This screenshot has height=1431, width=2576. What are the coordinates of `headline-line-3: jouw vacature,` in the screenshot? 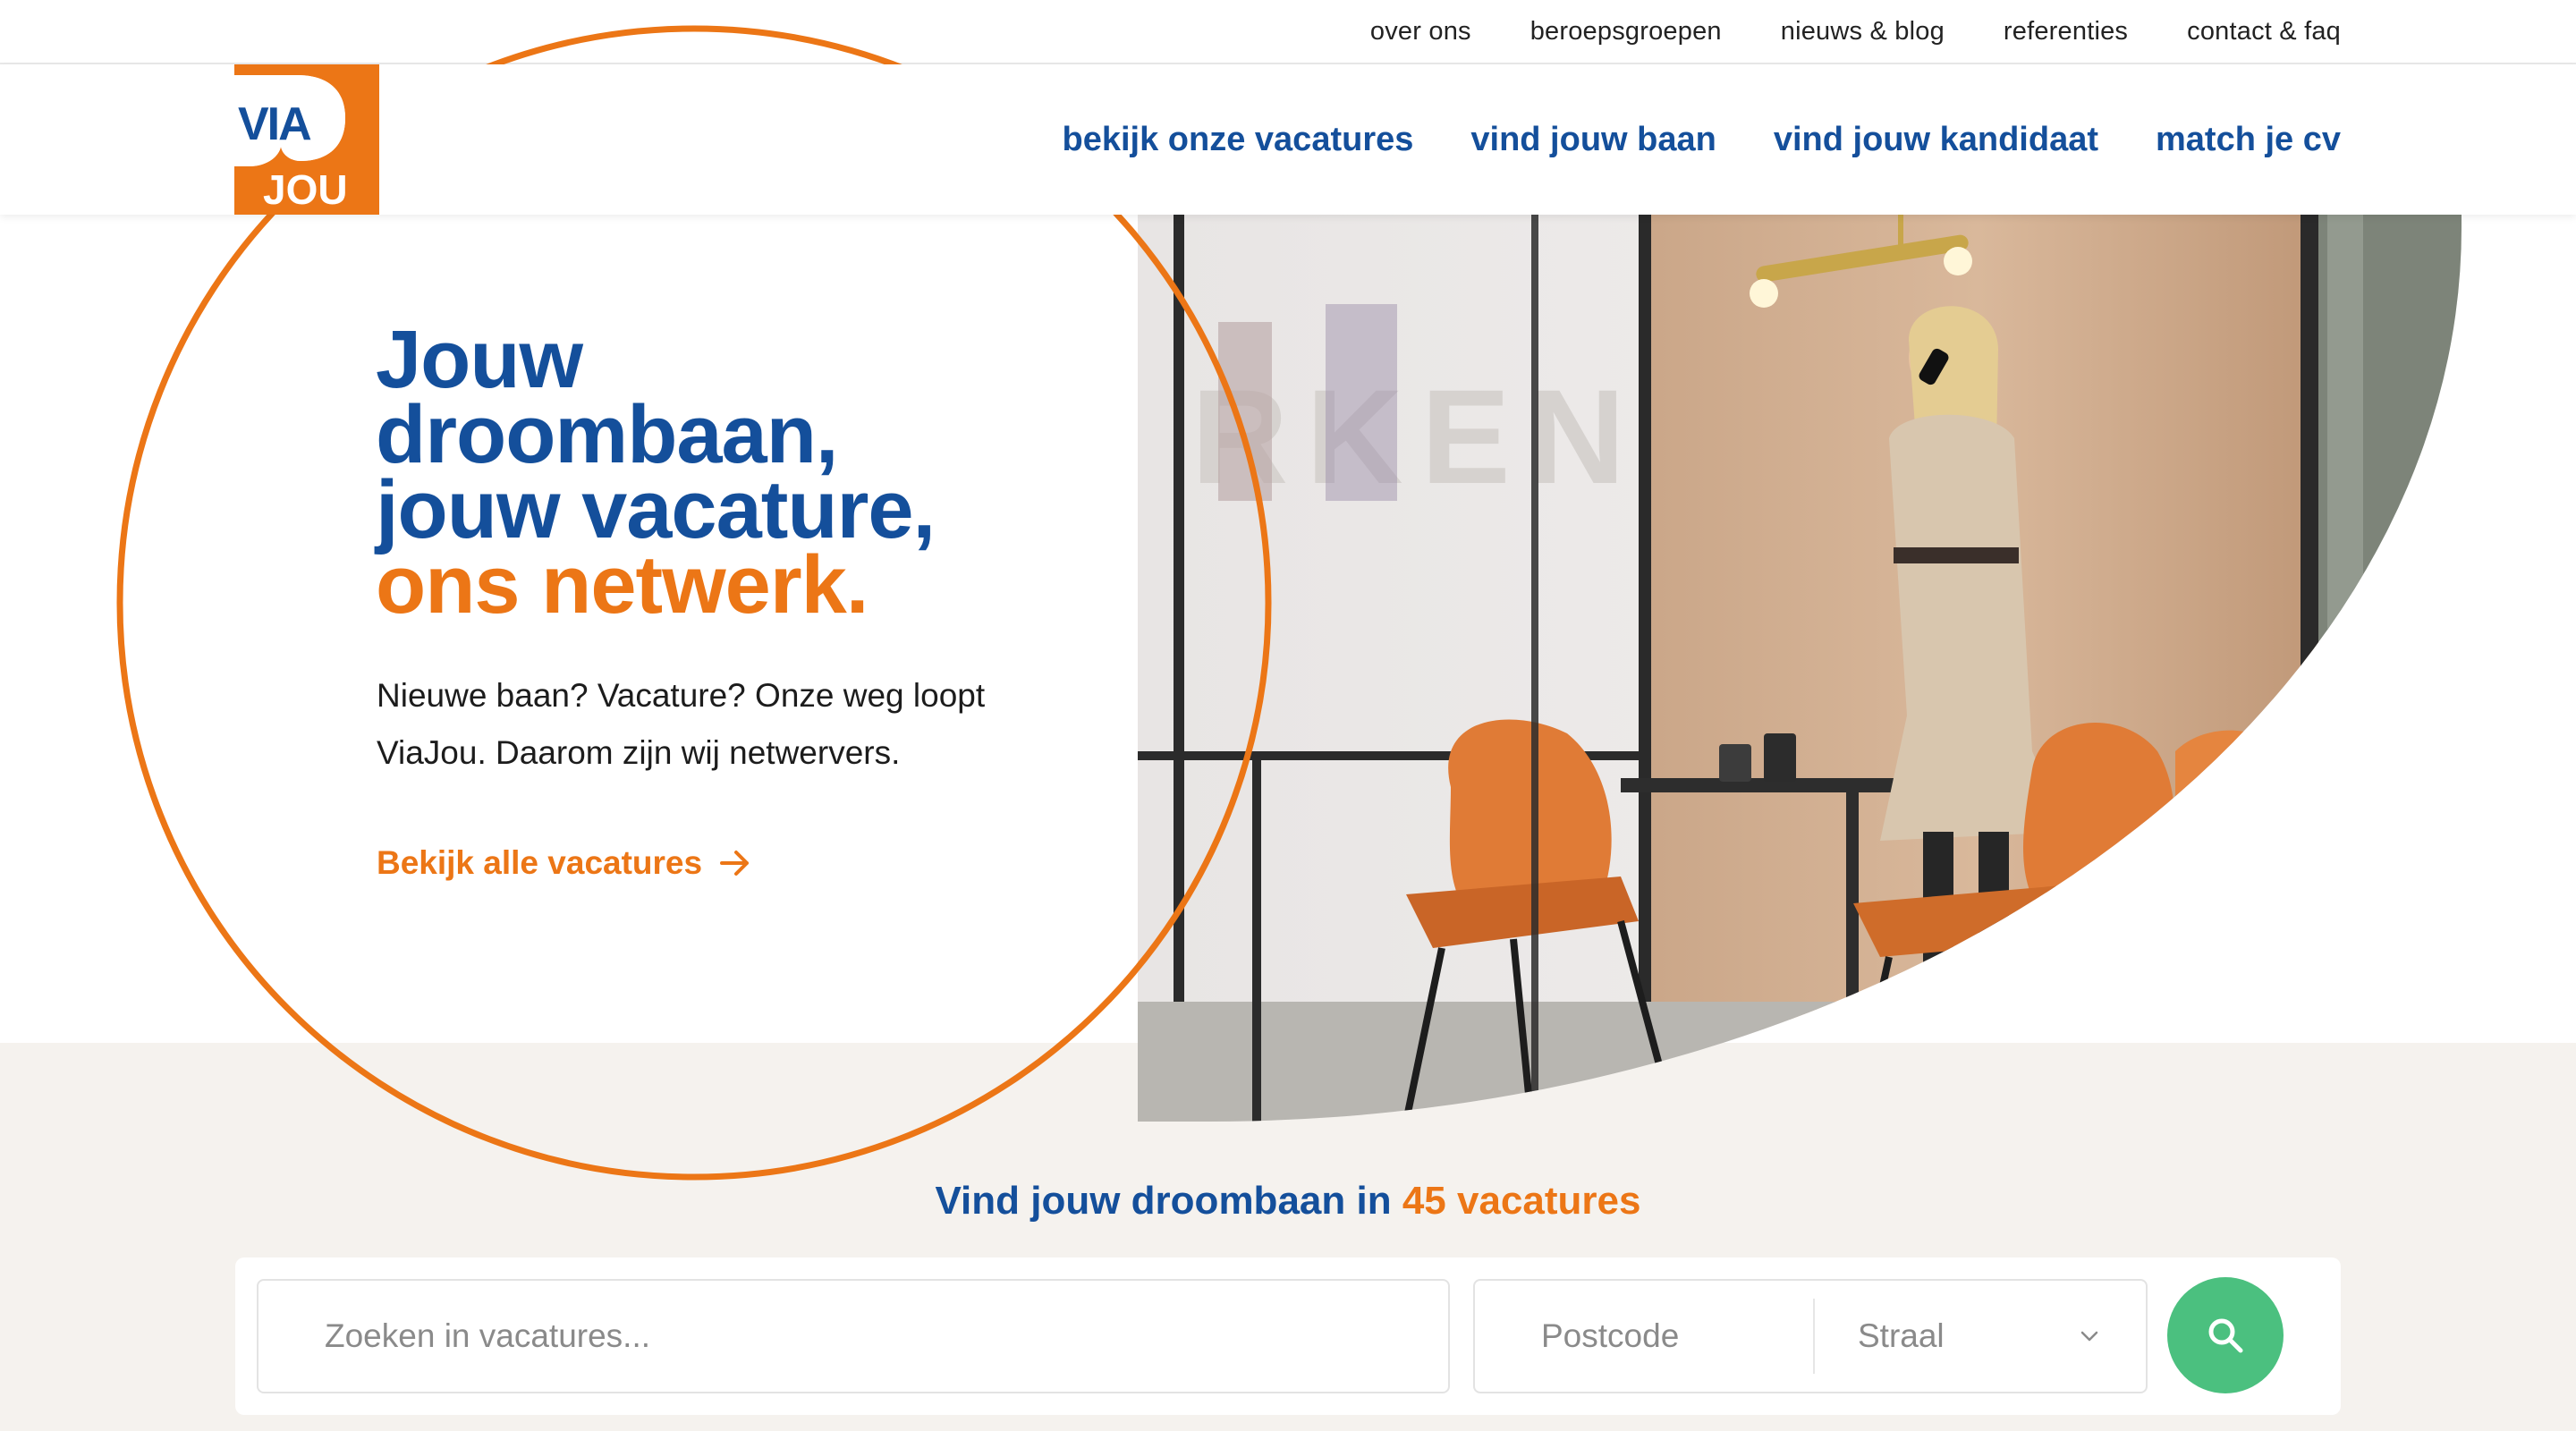 It's located at (656, 510).